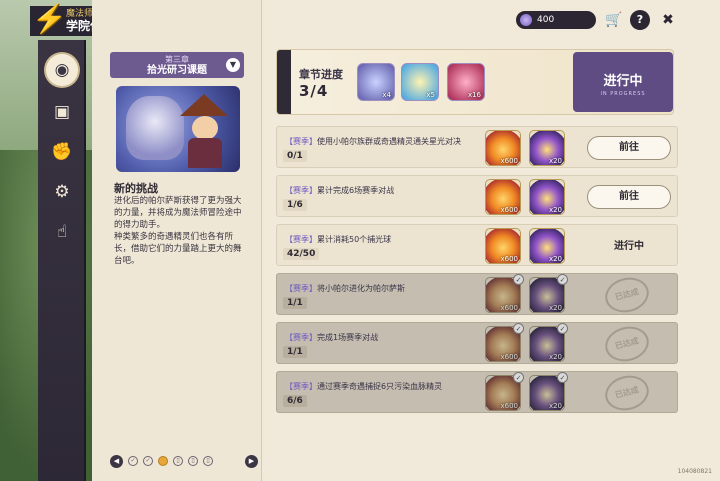 This screenshot has height=481, width=720. I want to click on page-pager: ◀ ✓ ✓ ▯ ▯ ▯ ▶, so click(184, 461).